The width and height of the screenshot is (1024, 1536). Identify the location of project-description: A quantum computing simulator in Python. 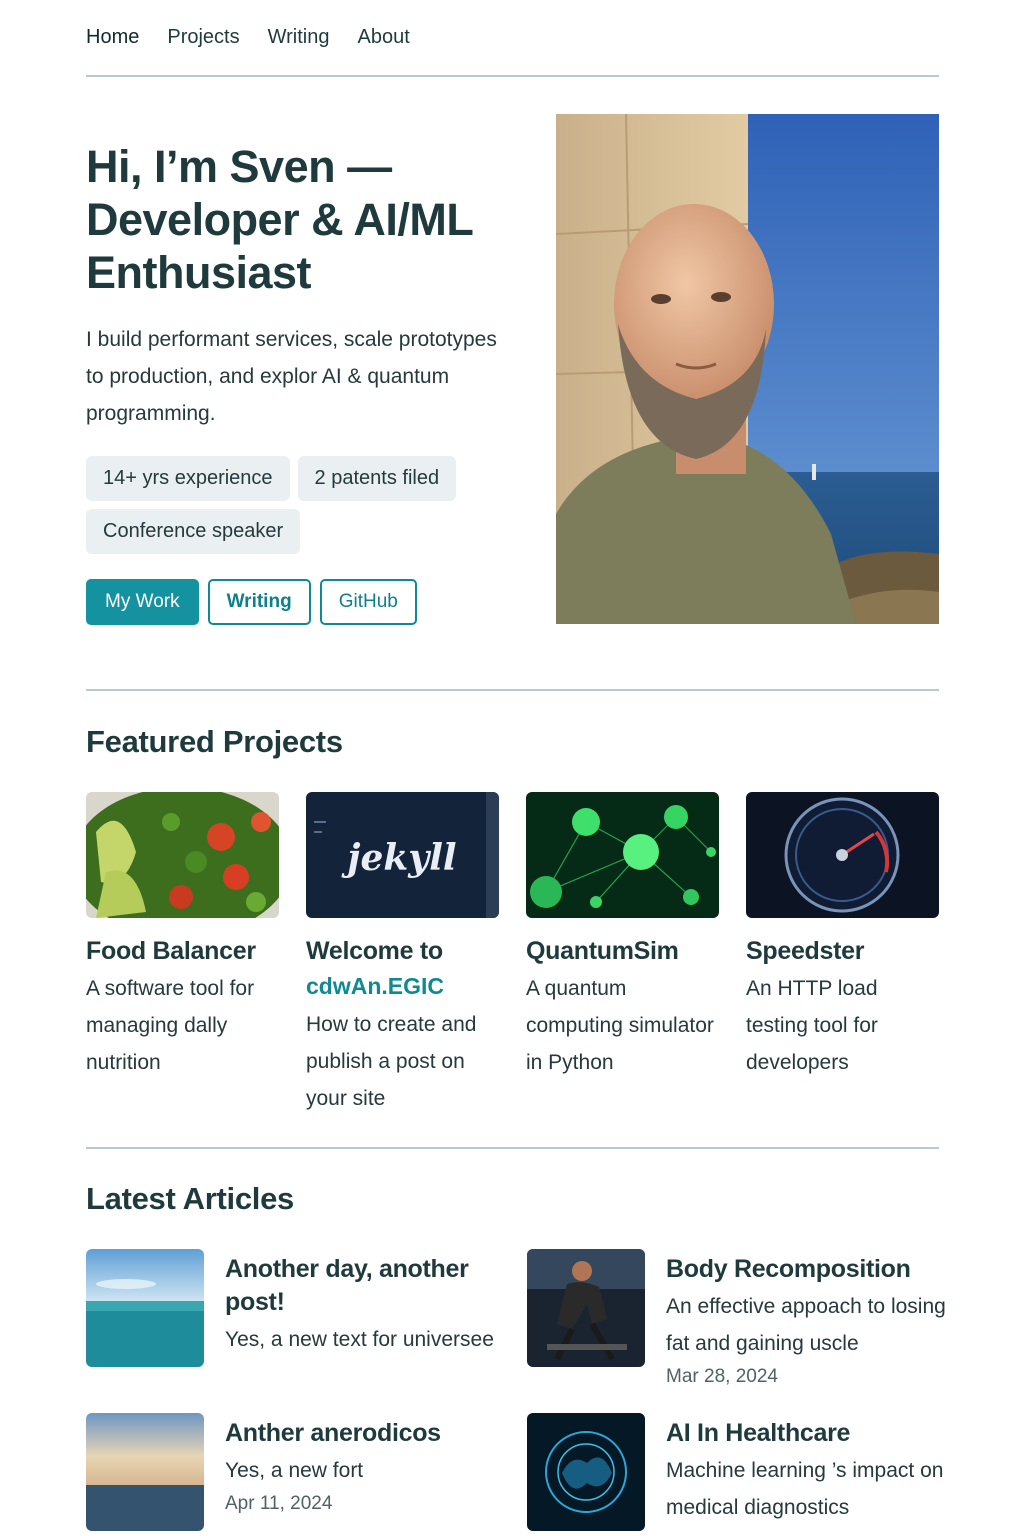
(620, 1025).